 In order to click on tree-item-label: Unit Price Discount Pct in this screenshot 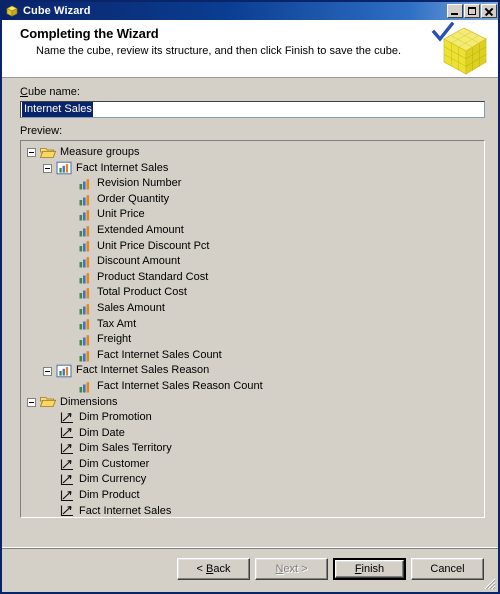, I will do `click(153, 245)`.